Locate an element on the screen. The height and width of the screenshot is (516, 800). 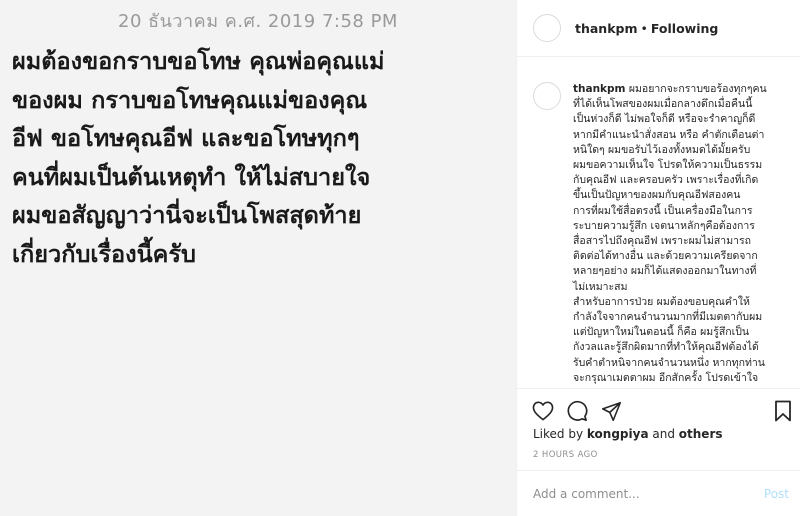
caption-line: ผมขอความเห็นใจ โปรดให้ความเป็นธรรม is located at coordinates (668, 165).